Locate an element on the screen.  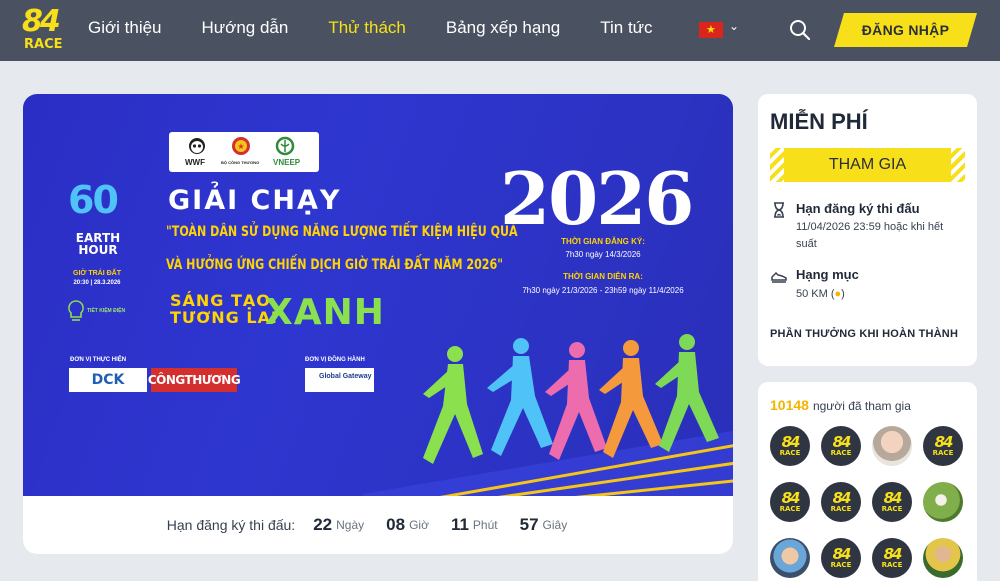
nav-item-gioi-thieu: Giới thiệu is located at coordinates (125, 28).